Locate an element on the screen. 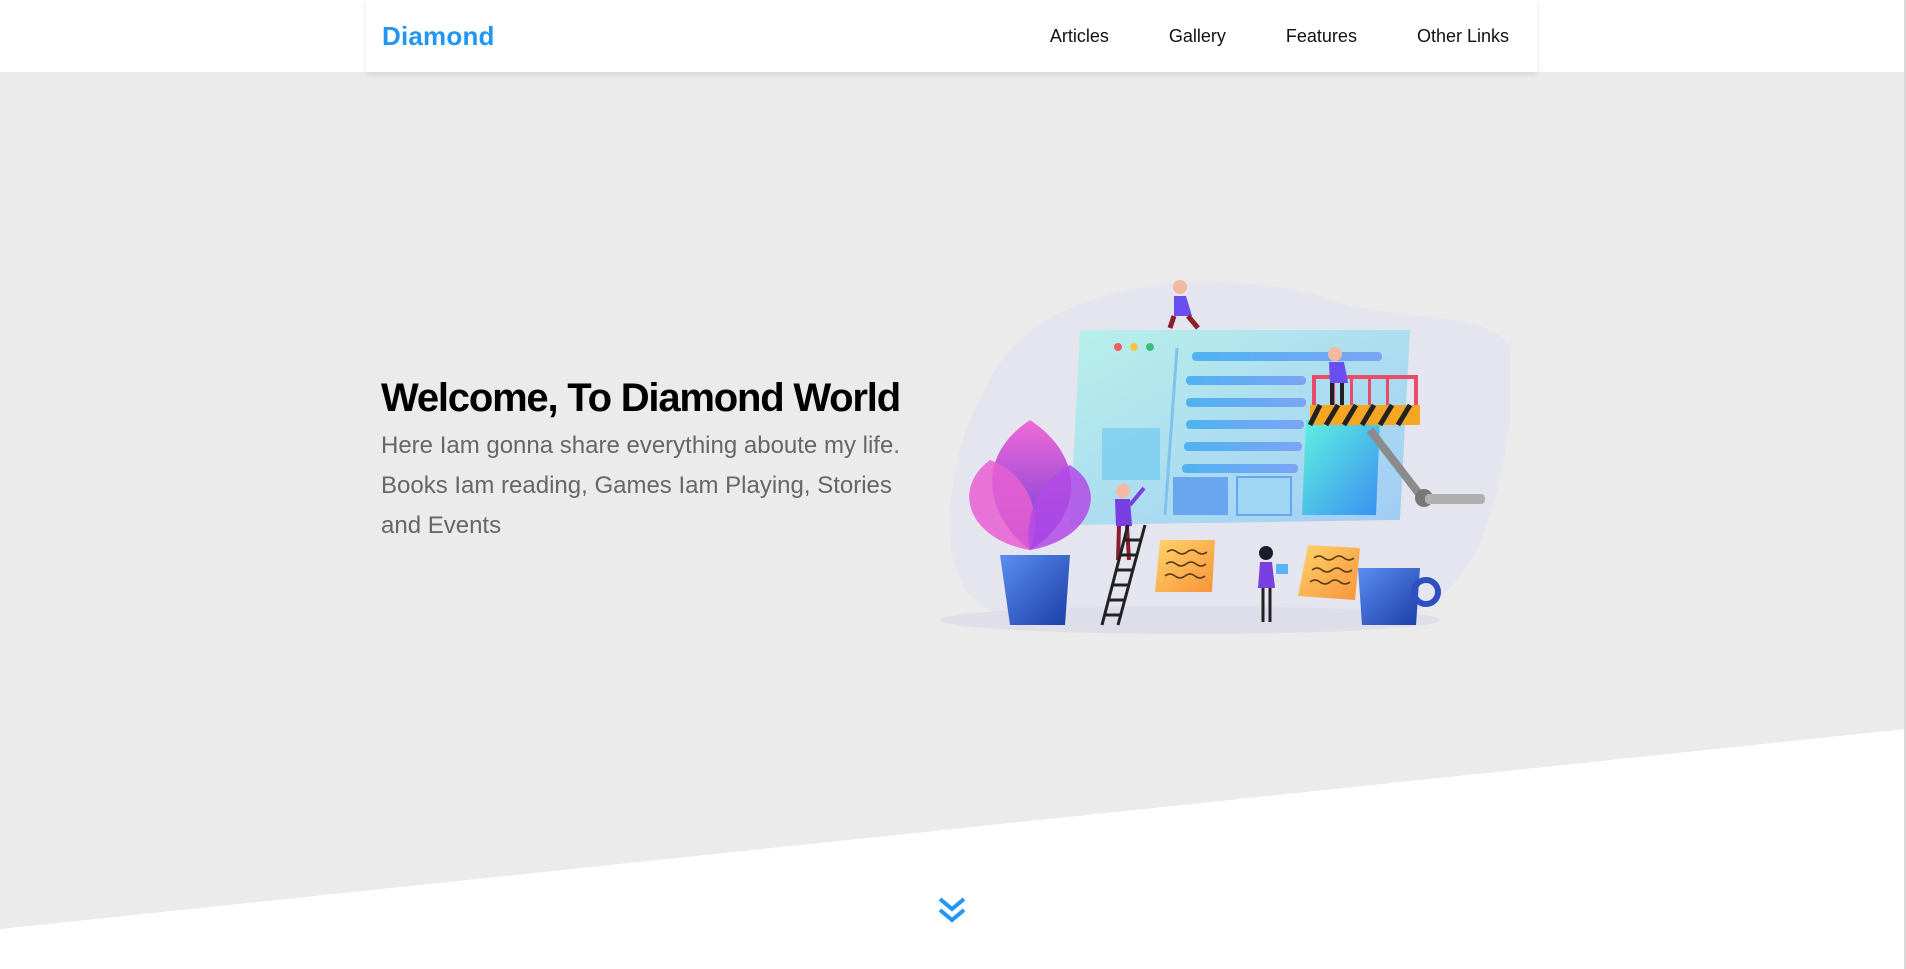 Image resolution: width=1906 pixels, height=969 pixels. double-chevron-down-icon is located at coordinates (952, 911).